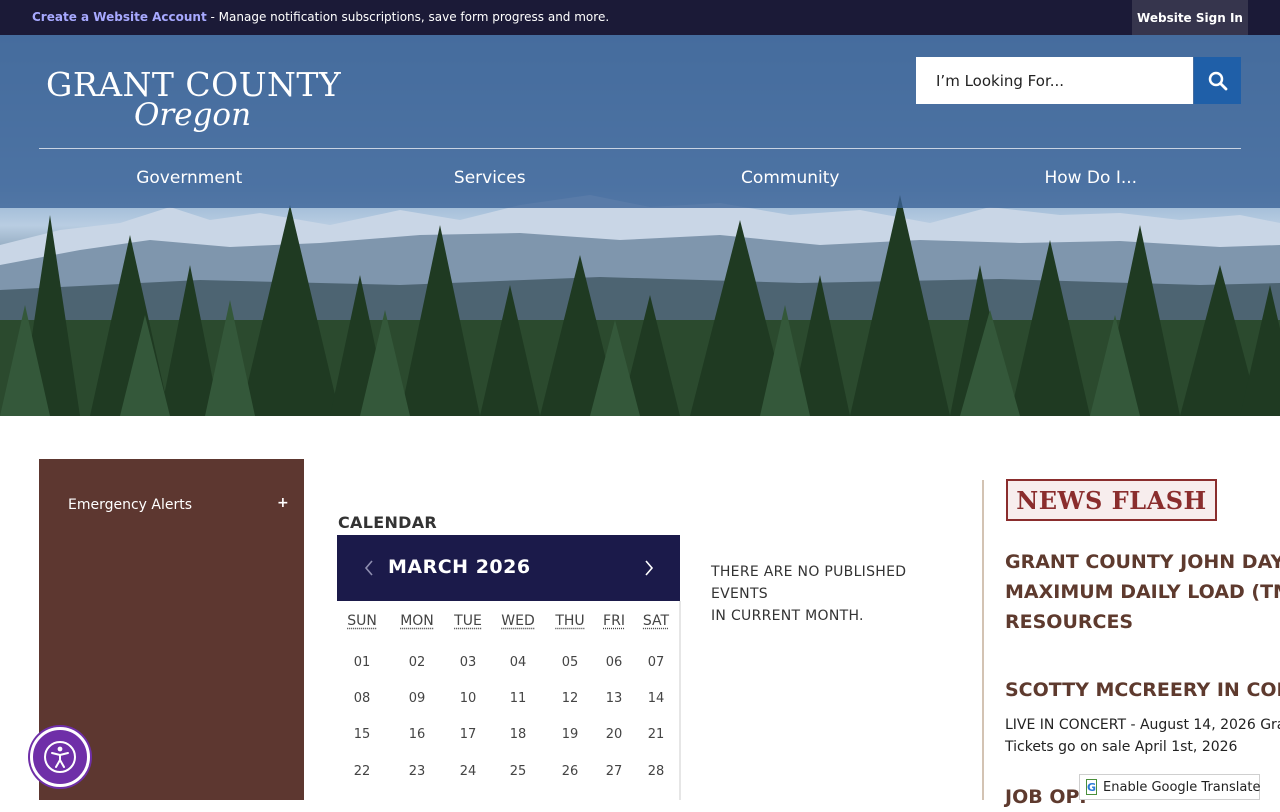 This screenshot has width=1280, height=812. I want to click on calendar-day: 04, so click(518, 662).